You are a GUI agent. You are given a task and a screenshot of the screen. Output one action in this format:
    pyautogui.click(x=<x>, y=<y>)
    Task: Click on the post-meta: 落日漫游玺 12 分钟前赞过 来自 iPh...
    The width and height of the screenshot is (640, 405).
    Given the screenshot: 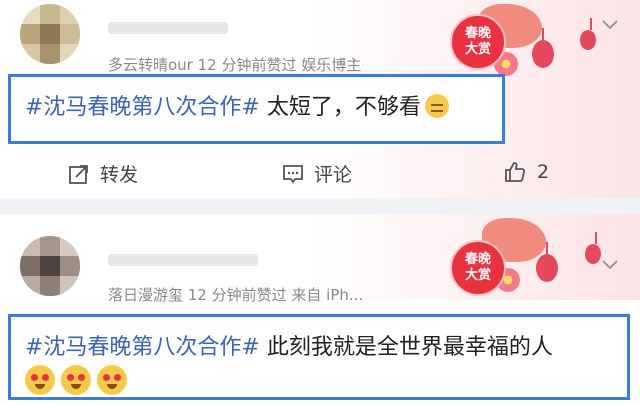 What is the action you would take?
    pyautogui.click(x=236, y=295)
    